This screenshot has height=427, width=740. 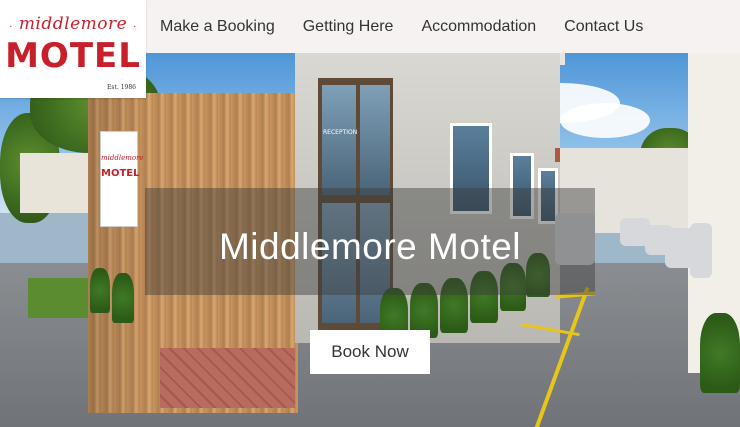 I want to click on logo-main-text: MOTEL, so click(x=73, y=56).